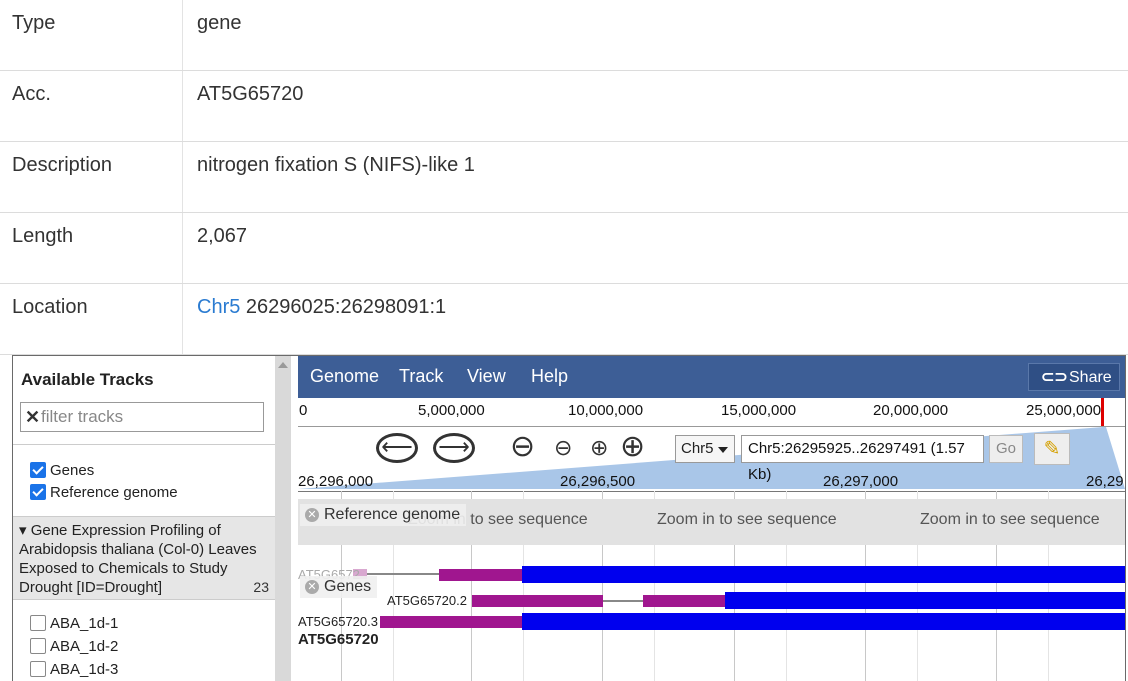 This screenshot has height=681, width=1128. Describe the element at coordinates (564, 248) in the screenshot. I see `info-row-length: Length 2,067` at that location.